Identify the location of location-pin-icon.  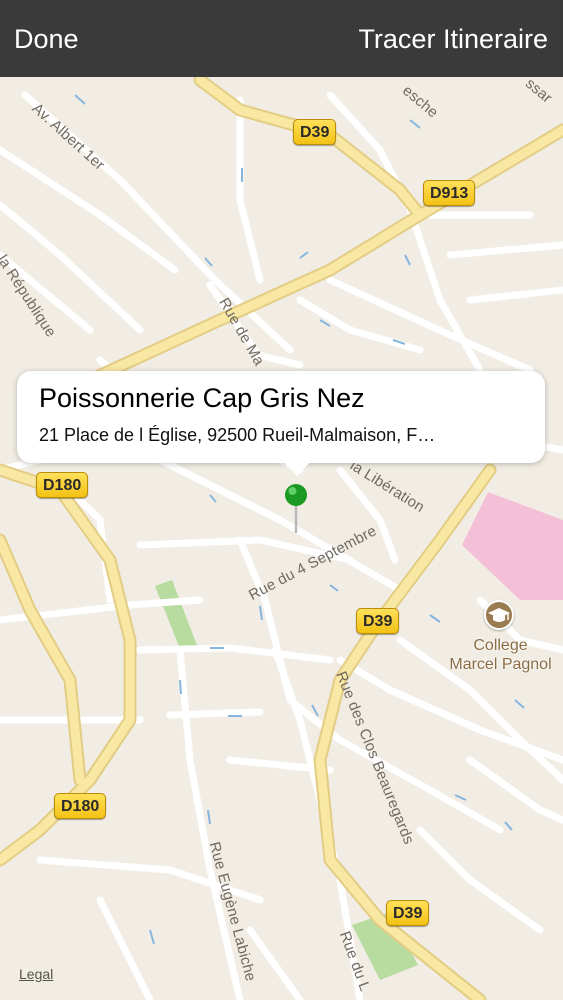
(296, 513).